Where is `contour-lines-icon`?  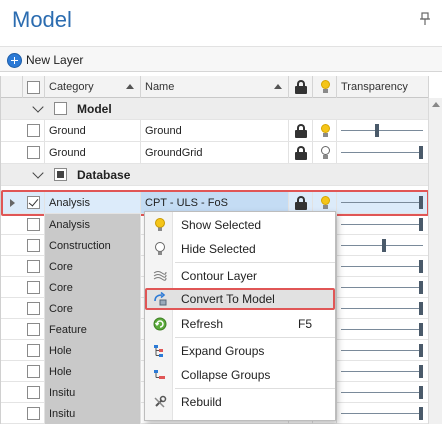
contour-lines-icon is located at coordinates (160, 276).